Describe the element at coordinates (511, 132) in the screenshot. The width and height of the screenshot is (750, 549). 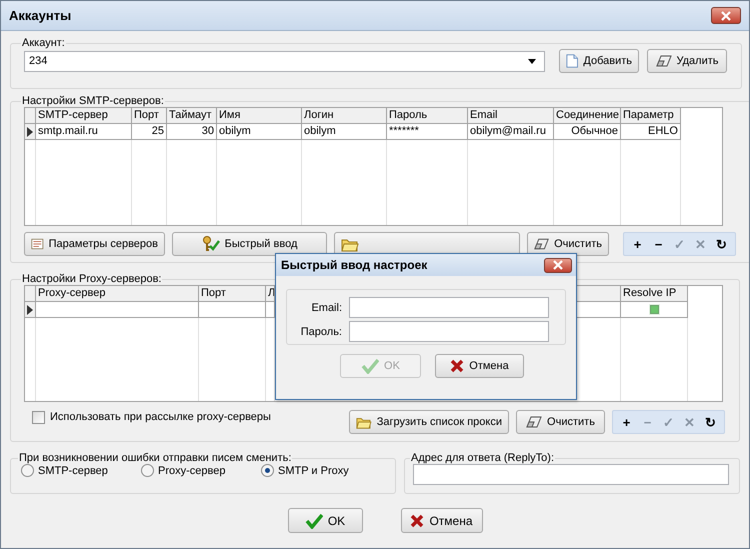
I see `table-cell: obilym@mail.ru` at that location.